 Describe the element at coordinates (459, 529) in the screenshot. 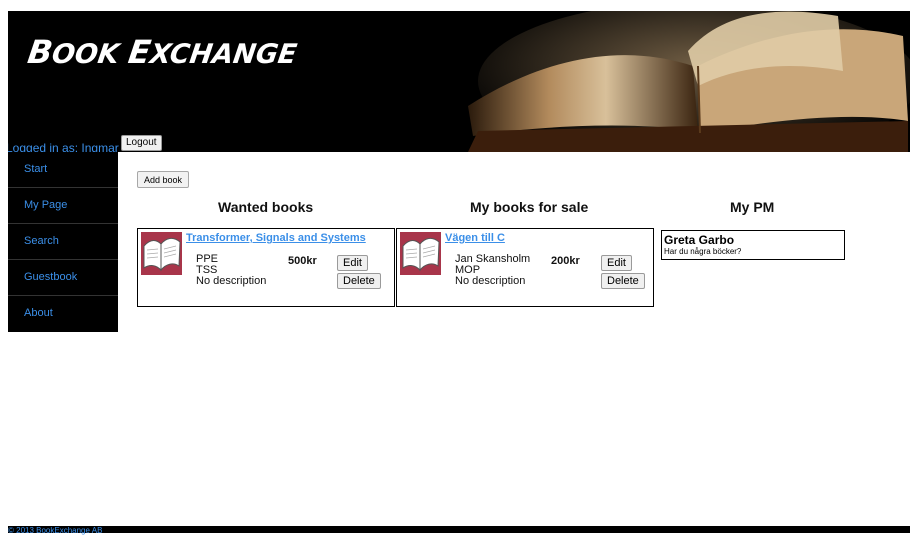

I see `footer-bar` at that location.